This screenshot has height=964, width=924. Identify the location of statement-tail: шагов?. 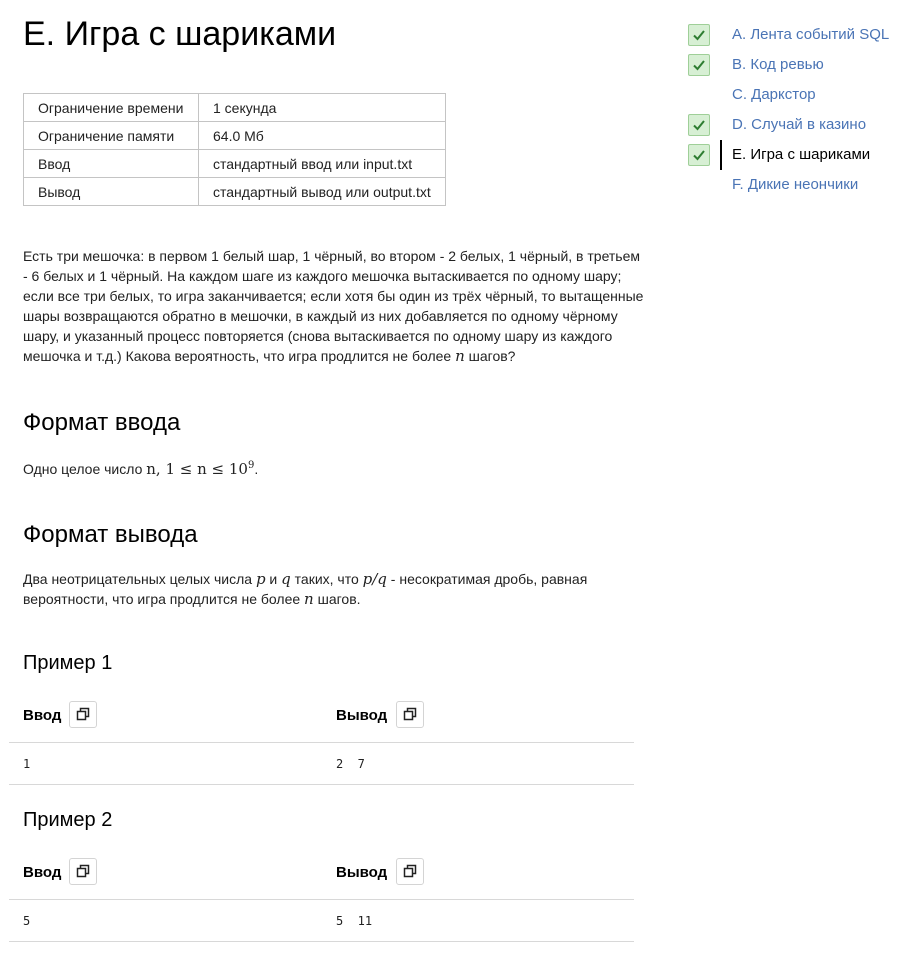
(490, 356).